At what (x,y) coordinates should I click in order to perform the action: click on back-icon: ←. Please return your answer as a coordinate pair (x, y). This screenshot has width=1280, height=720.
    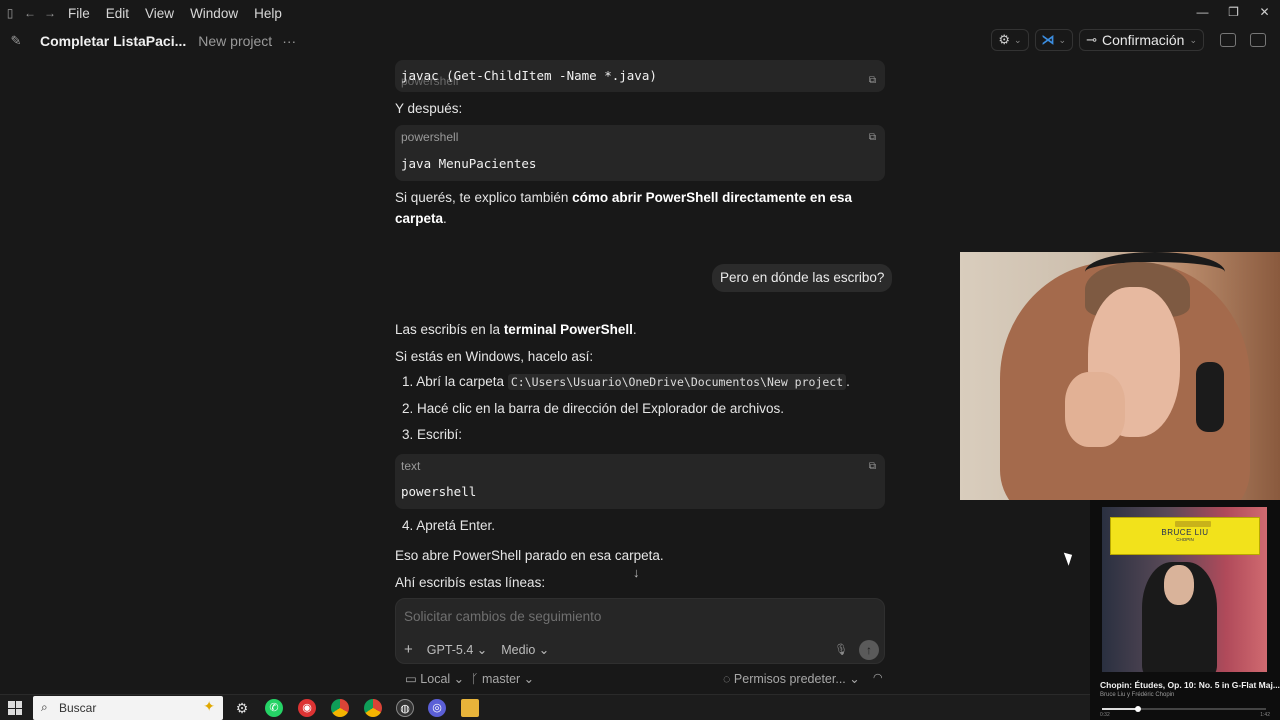
    Looking at the image, I should click on (30, 13).